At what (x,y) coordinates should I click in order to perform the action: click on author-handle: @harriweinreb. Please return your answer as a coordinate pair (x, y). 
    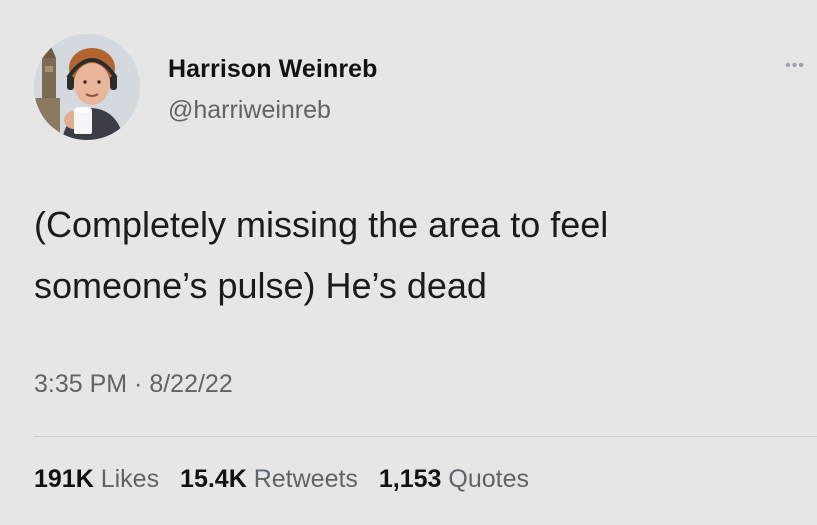
    Looking at the image, I should click on (249, 110).